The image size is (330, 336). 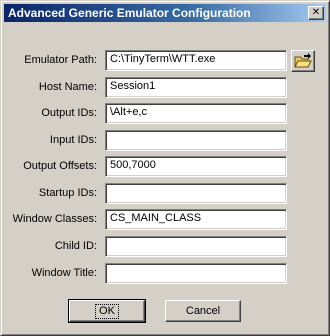 I want to click on emulator-path-label: Emulator Path:, so click(x=60, y=60).